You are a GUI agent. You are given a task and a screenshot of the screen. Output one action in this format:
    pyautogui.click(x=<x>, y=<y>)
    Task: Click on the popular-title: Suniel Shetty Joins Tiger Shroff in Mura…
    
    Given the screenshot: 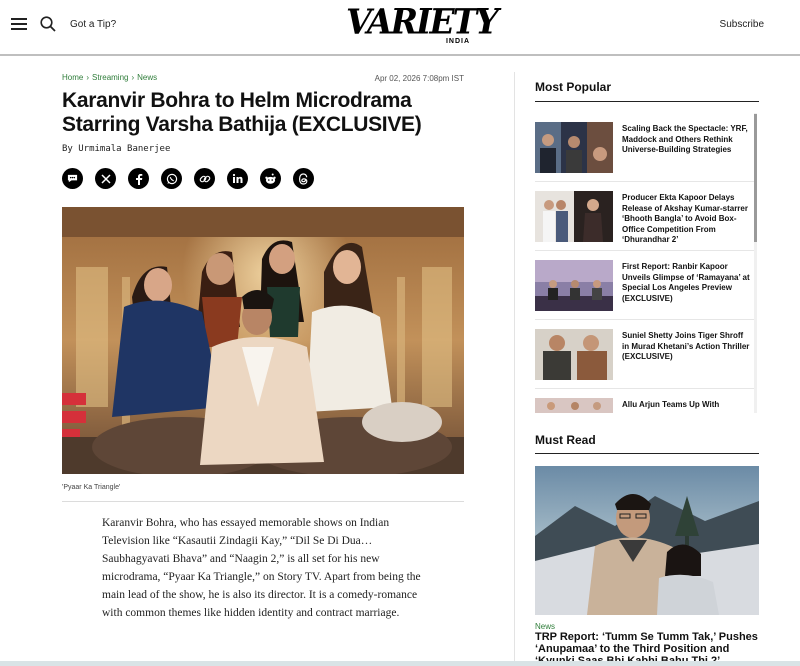 What is the action you would take?
    pyautogui.click(x=686, y=347)
    